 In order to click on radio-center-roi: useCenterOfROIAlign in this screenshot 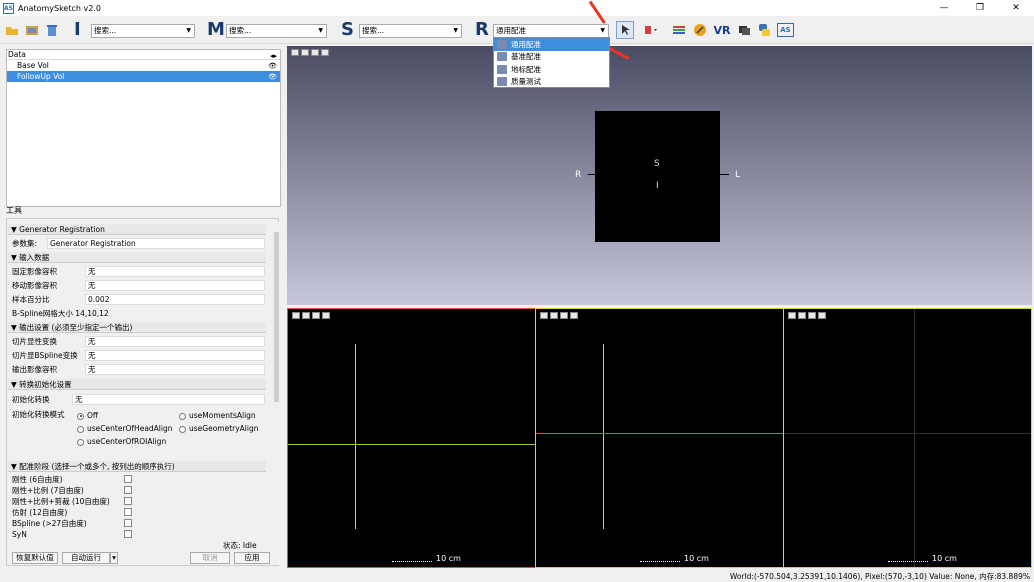, I will do `click(121, 442)`.